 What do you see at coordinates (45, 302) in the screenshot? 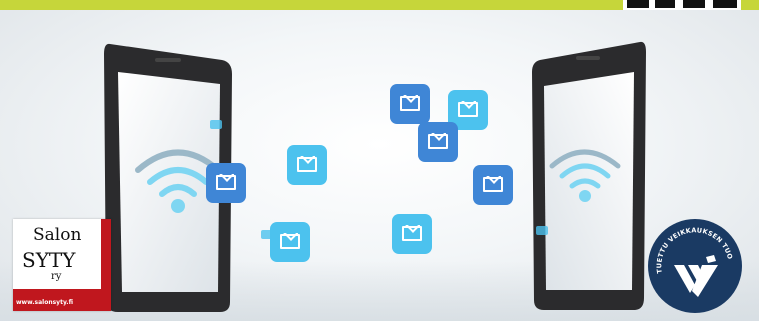
I see `salon-logo-url: www.salonsyty.fi` at bounding box center [45, 302].